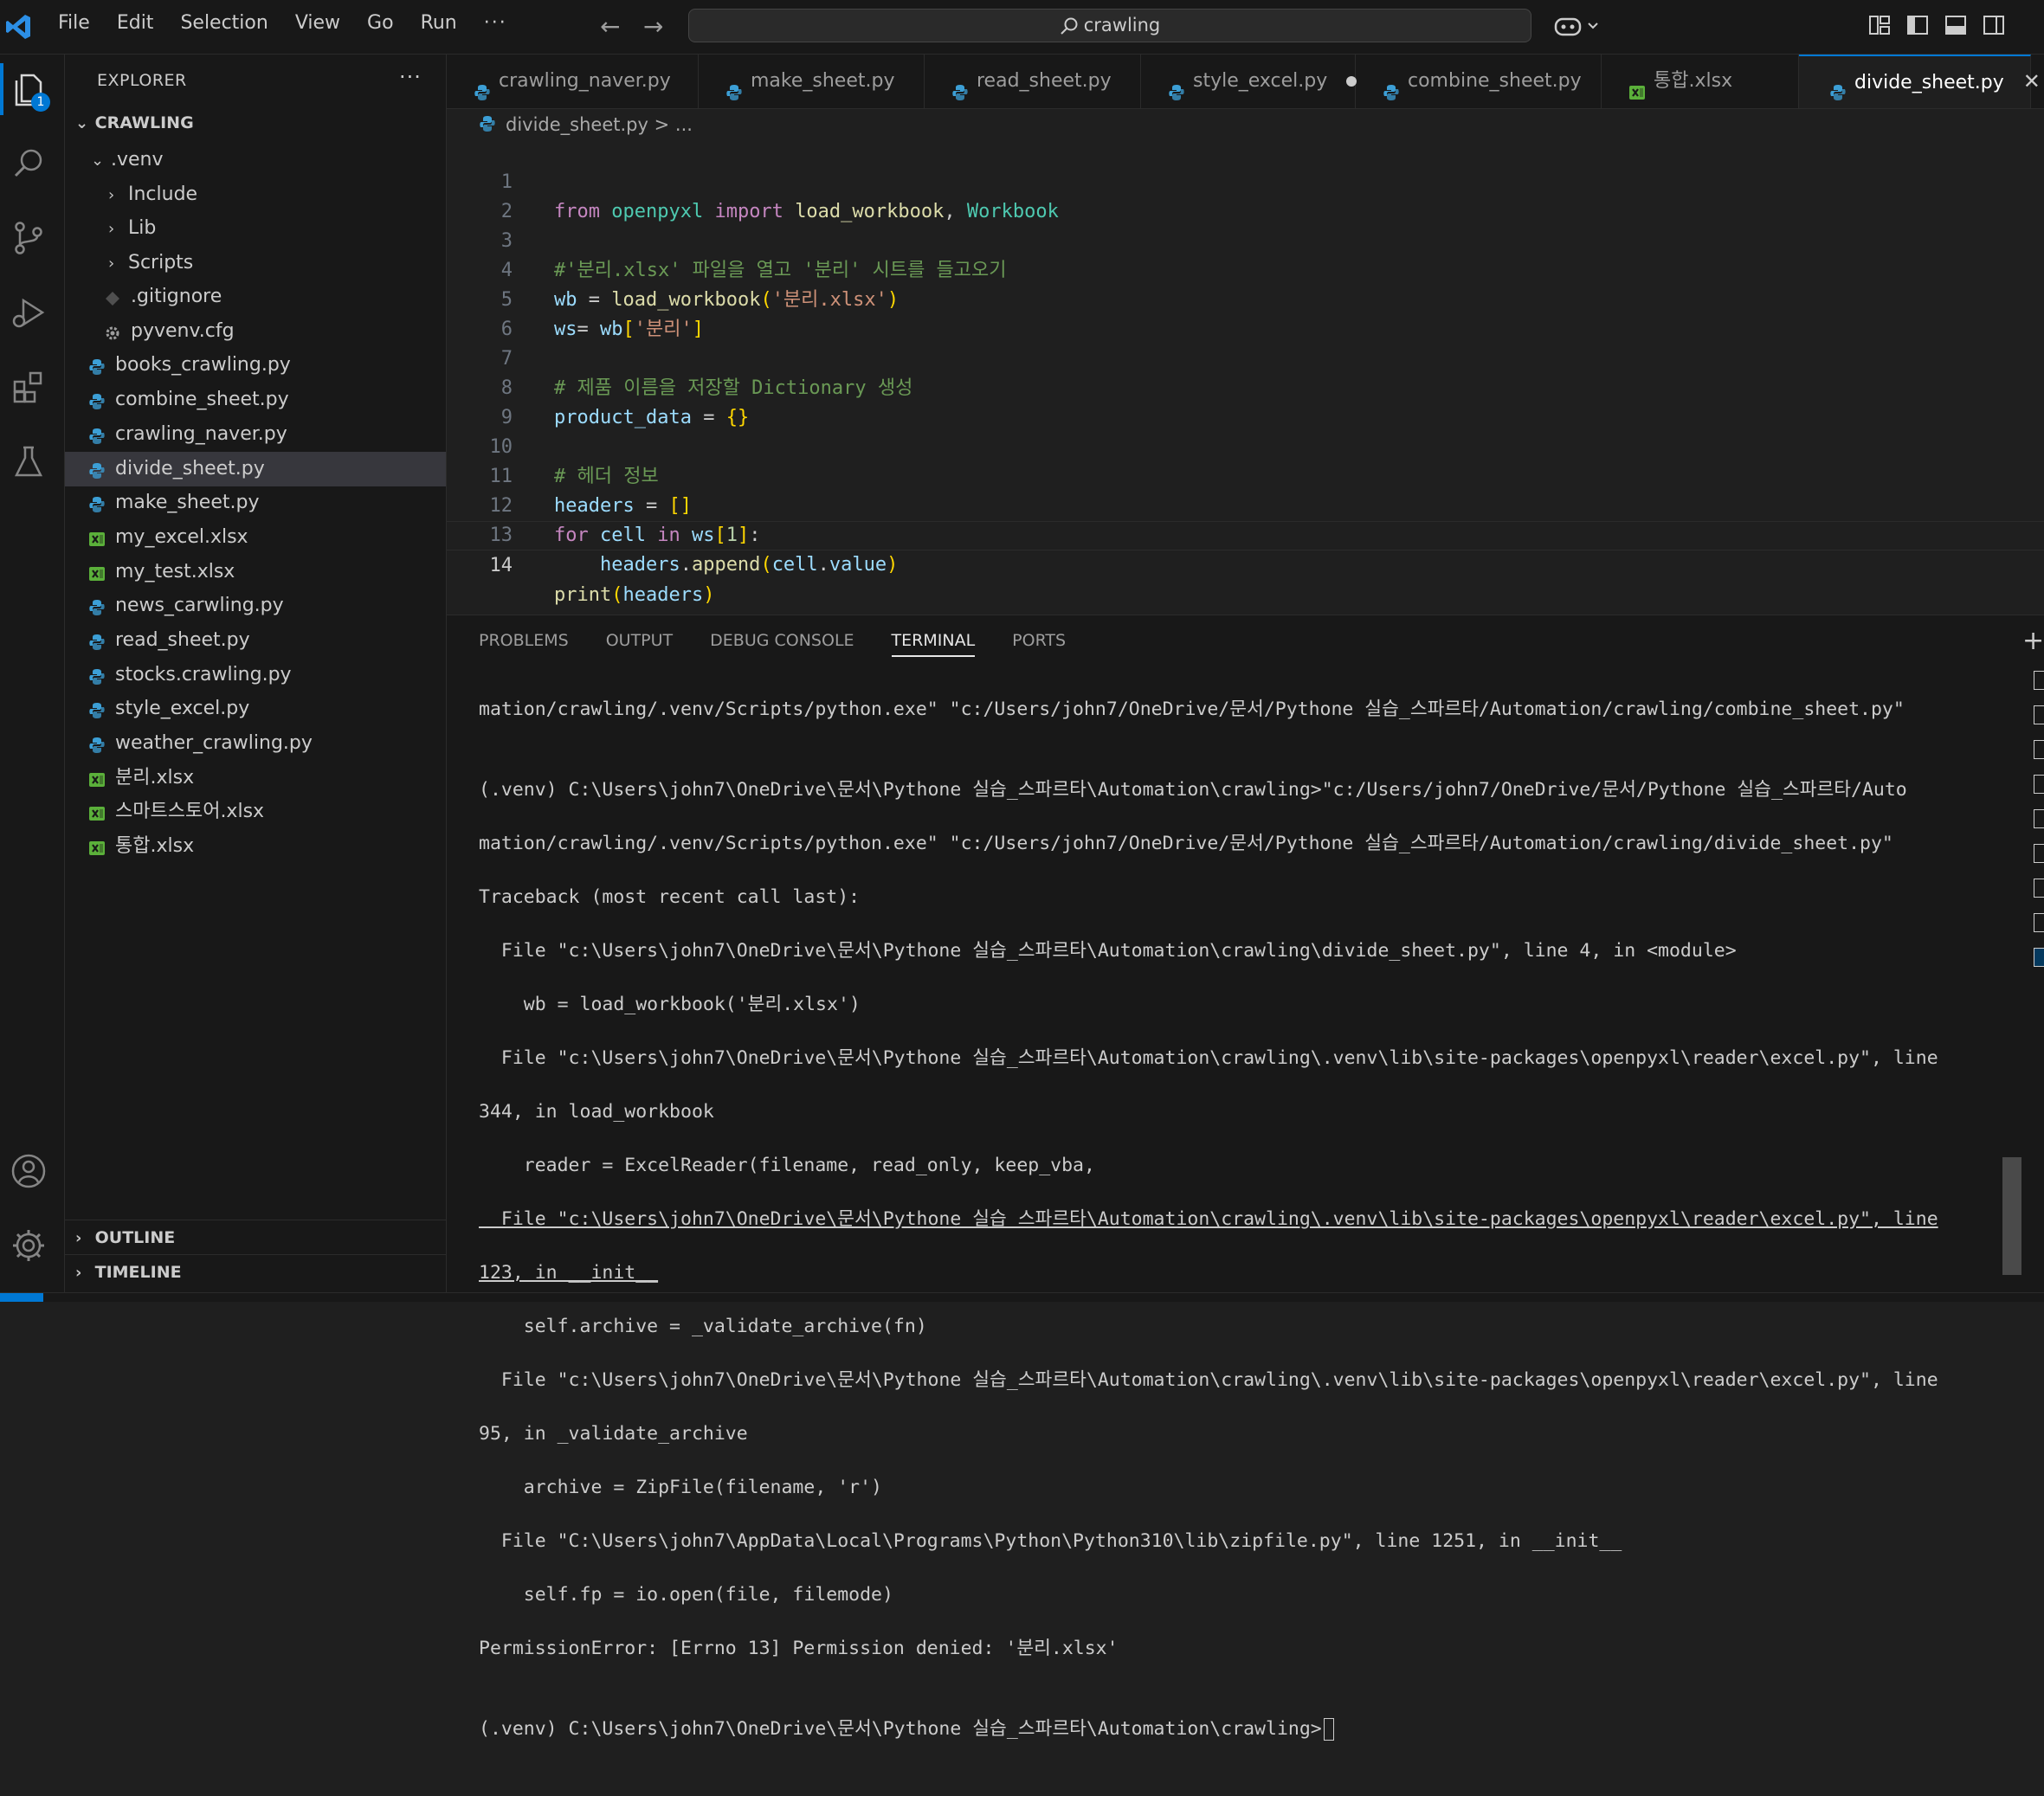 The height and width of the screenshot is (1796, 2044). What do you see at coordinates (255, 1271) in the screenshot?
I see `timeline-section: › TIMELINE` at bounding box center [255, 1271].